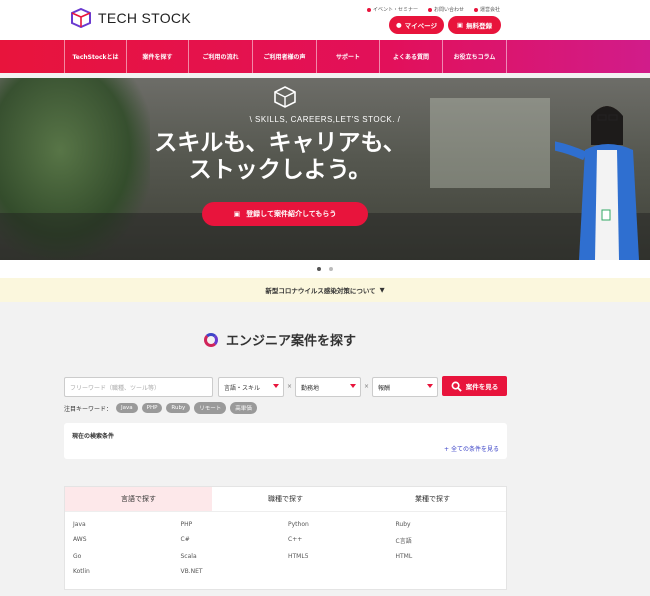 The height and width of the screenshot is (596, 650). Describe the element at coordinates (235, 540) in the screenshot. I see `language-link: C#` at that location.